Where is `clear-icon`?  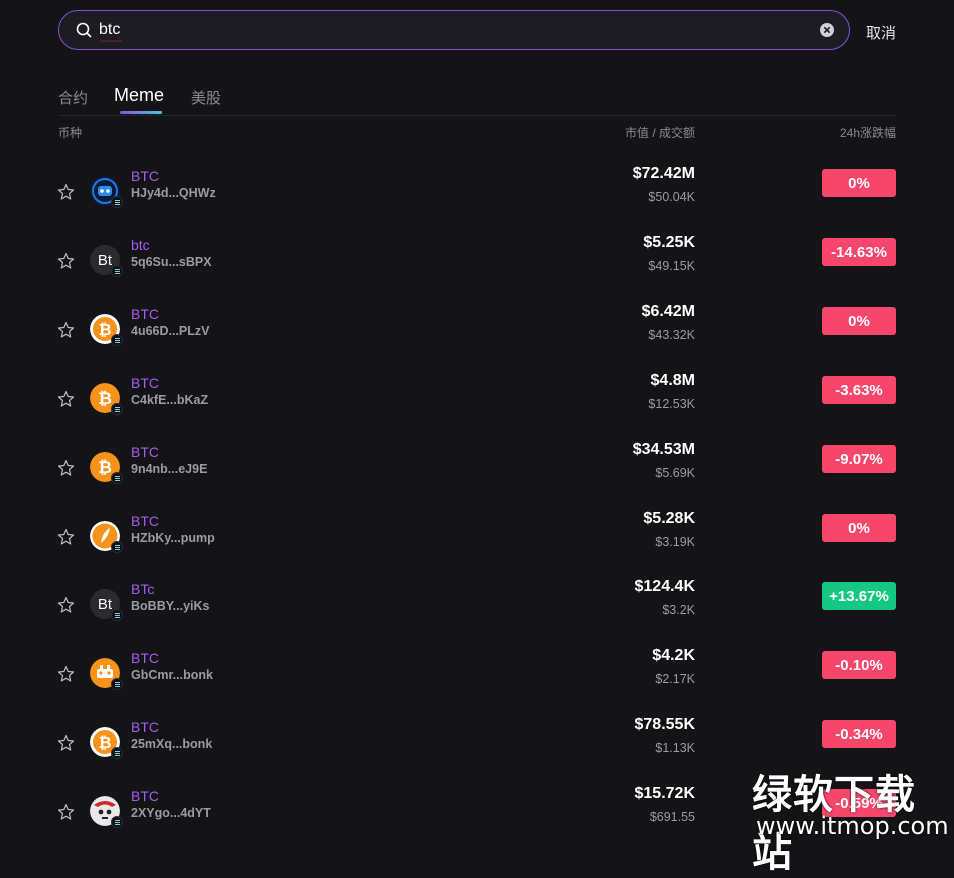
clear-icon is located at coordinates (827, 30).